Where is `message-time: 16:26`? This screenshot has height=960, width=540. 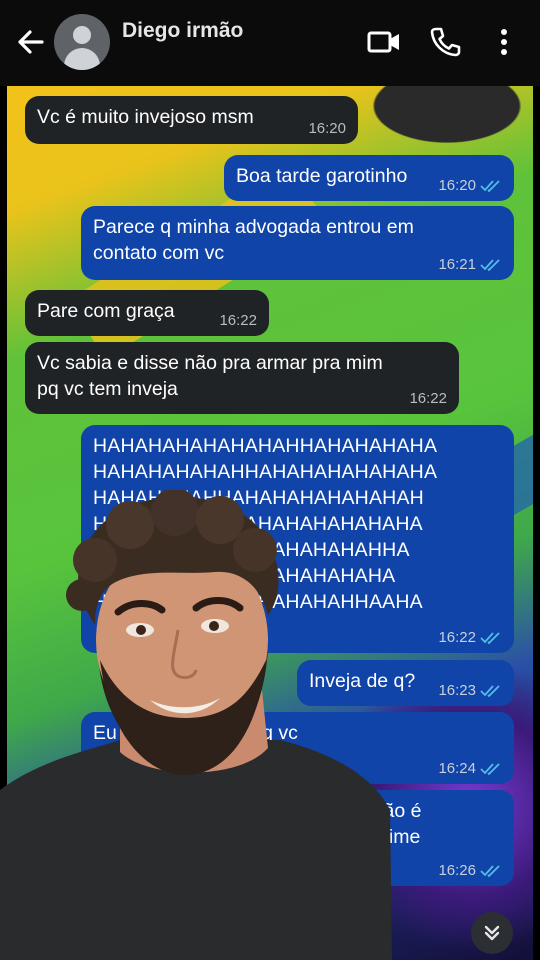 message-time: 16:26 is located at coordinates (457, 870).